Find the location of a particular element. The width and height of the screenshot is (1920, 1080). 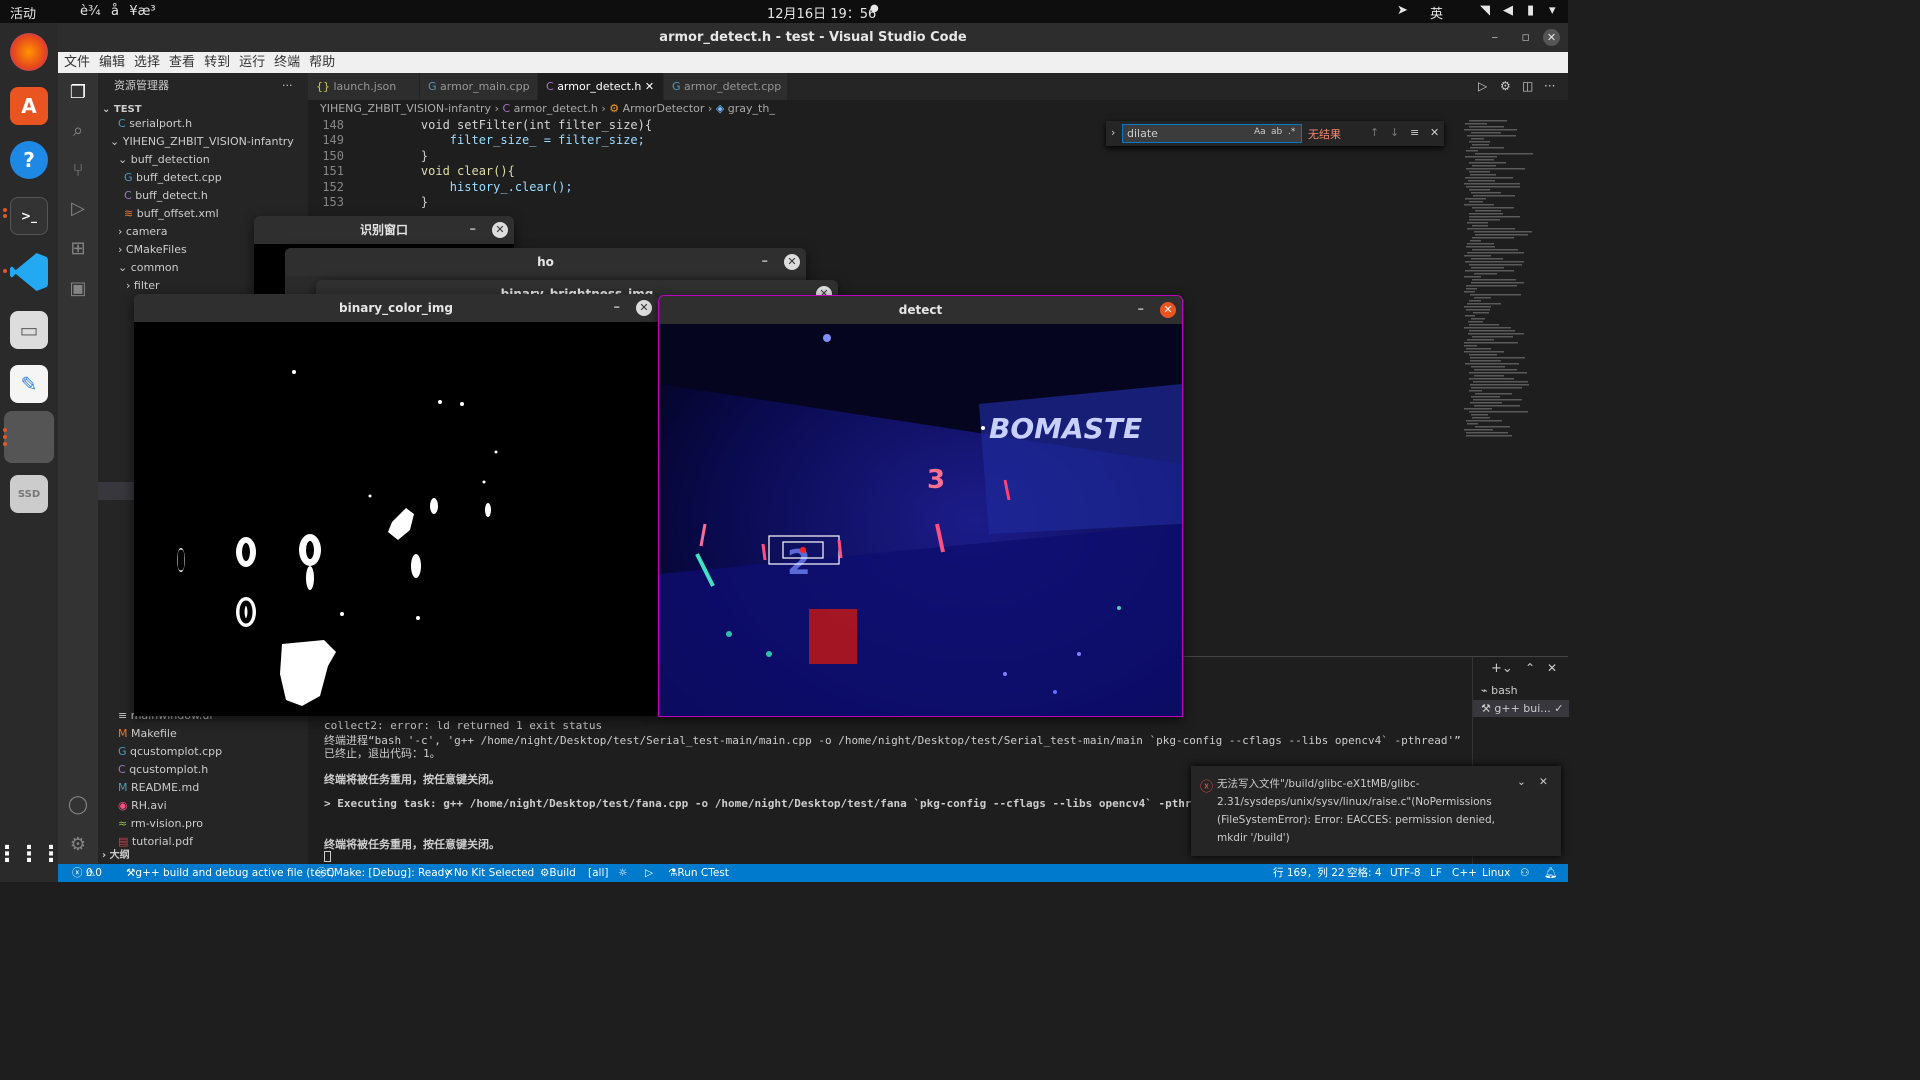

tree-item: ◉ RH.avi is located at coordinates (142, 806).